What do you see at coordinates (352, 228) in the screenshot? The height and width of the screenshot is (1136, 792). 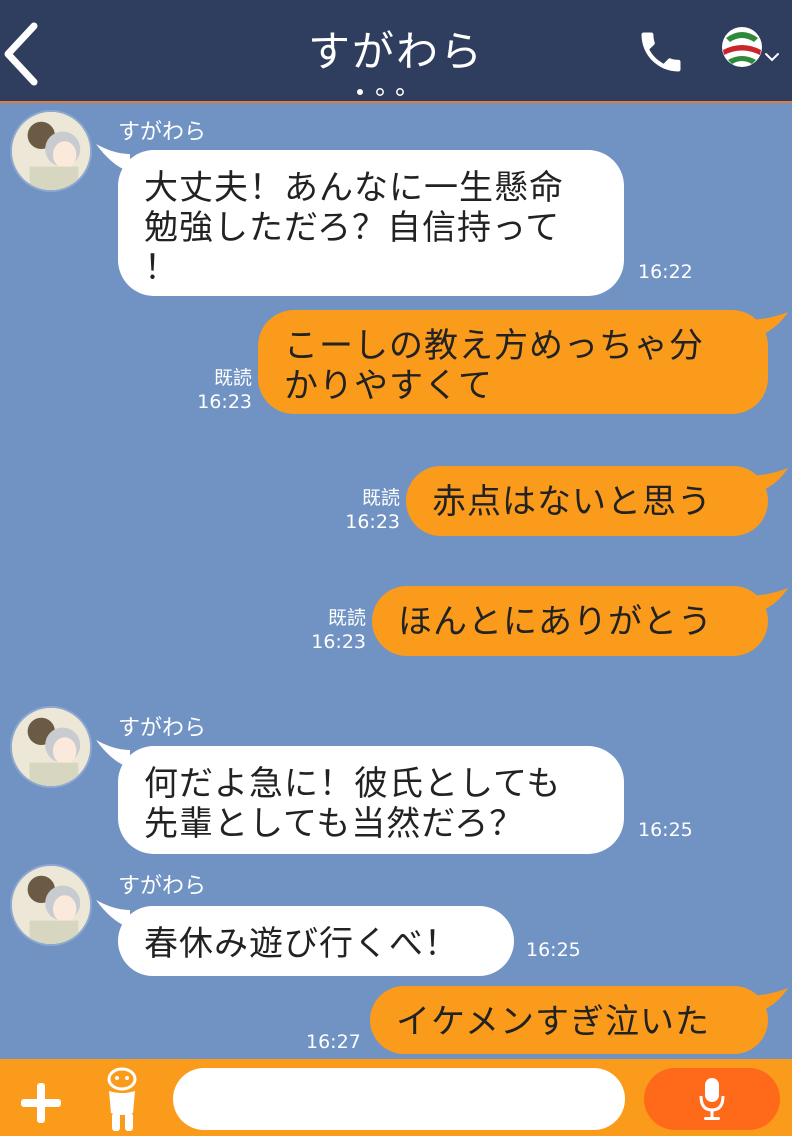 I see `message-line: 勉強しただろ？自信持って` at bounding box center [352, 228].